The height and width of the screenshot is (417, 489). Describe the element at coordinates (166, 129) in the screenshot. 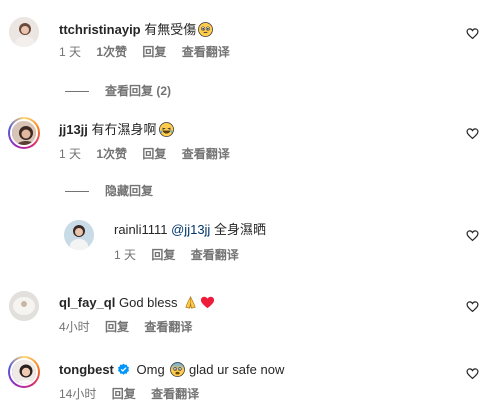

I see `laughing-face-icon` at that location.